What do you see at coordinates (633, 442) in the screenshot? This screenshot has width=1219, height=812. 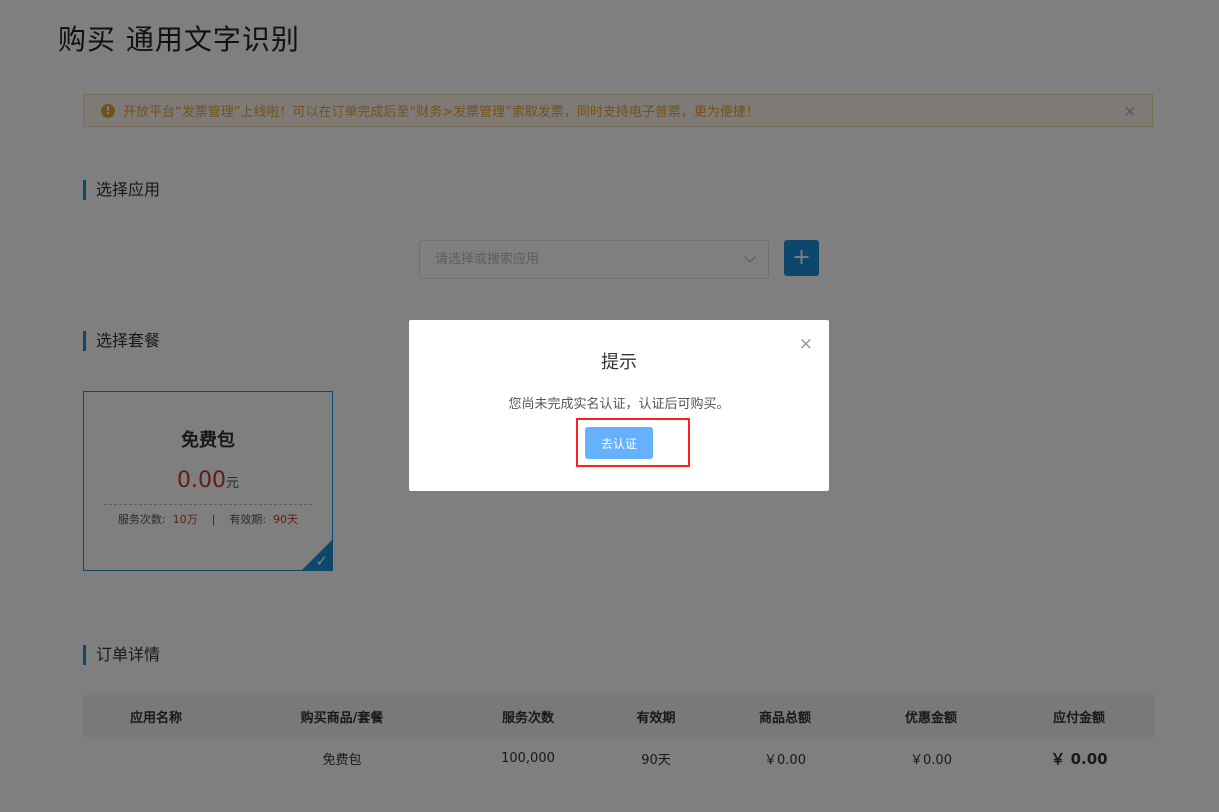 I see `highlight-box` at bounding box center [633, 442].